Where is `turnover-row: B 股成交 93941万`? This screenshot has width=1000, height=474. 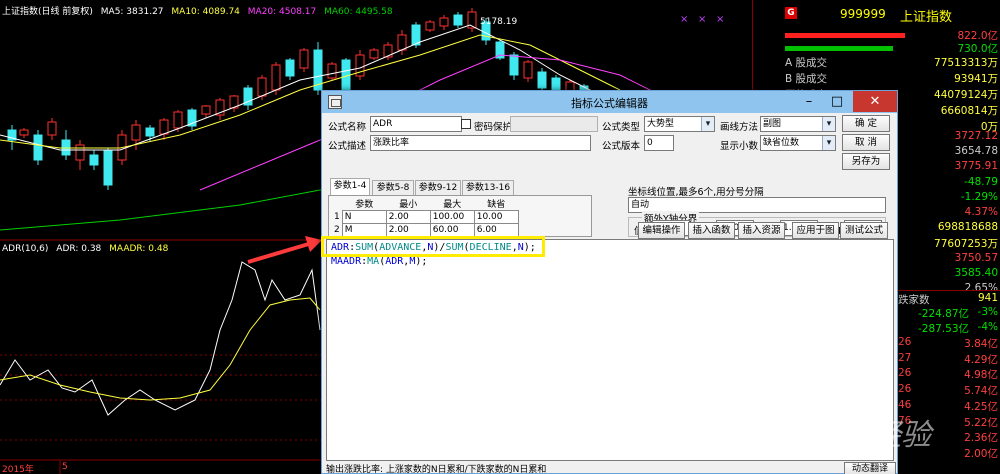 turnover-row: B 股成交 93941万 is located at coordinates (892, 78).